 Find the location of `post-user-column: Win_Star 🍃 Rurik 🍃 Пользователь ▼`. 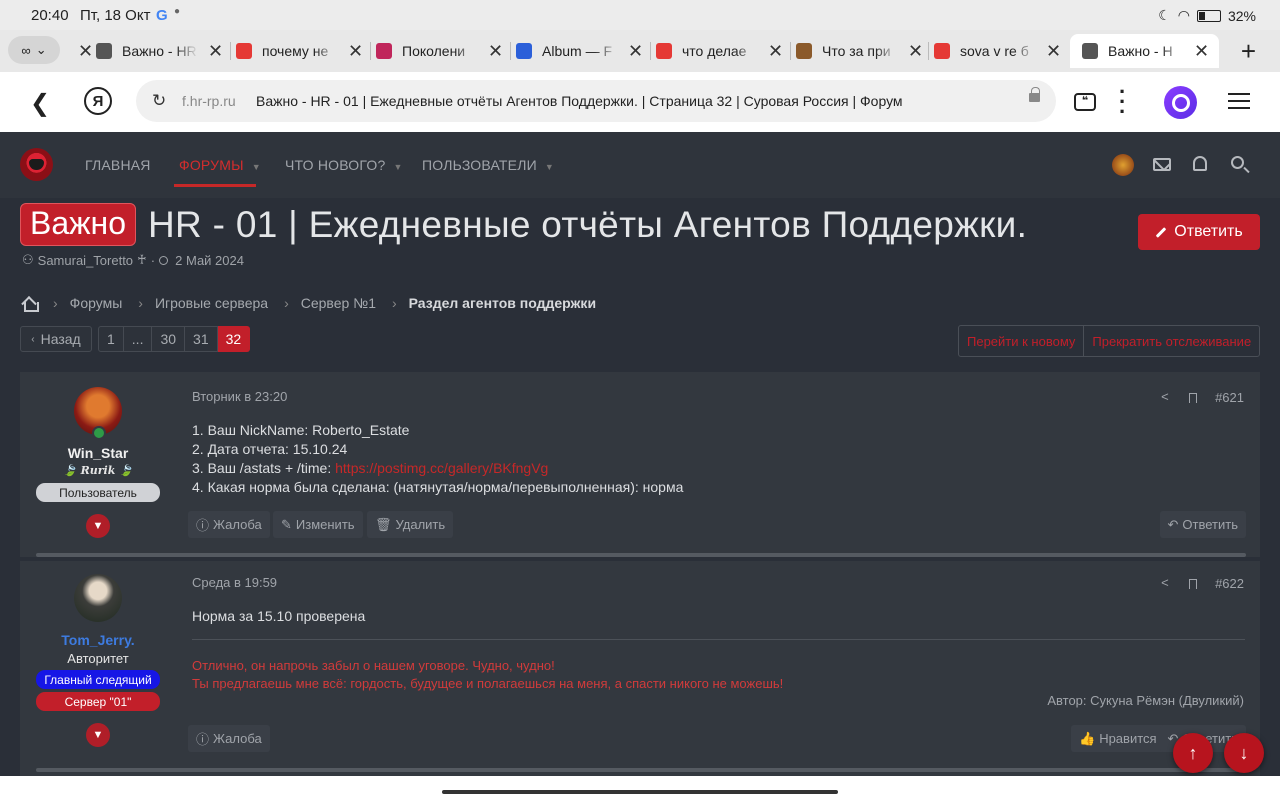

post-user-column: Win_Star 🍃 Rurik 🍃 Пользователь ▼ is located at coordinates (98, 464).